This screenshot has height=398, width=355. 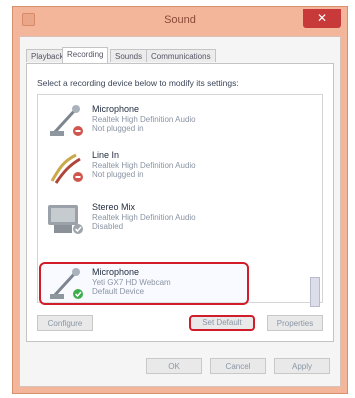 I want to click on cancel-button: Cancel, so click(x=238, y=366).